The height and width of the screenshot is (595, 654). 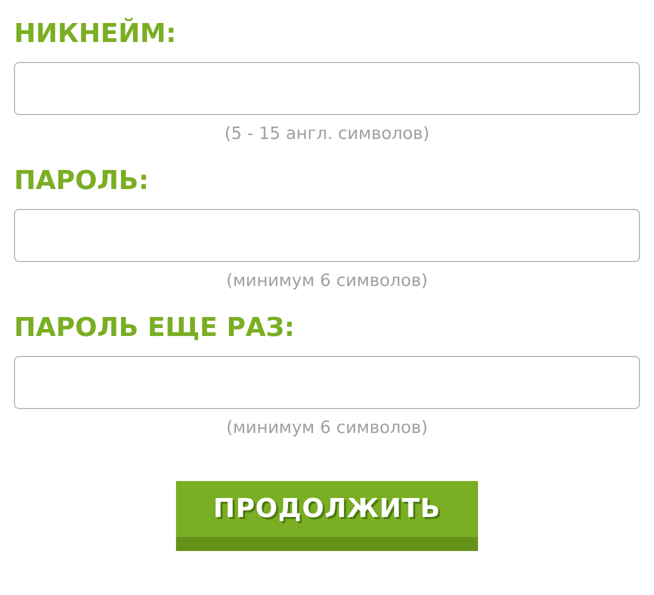 I want to click on field-label: НИКНЕЙМ:, so click(x=95, y=33).